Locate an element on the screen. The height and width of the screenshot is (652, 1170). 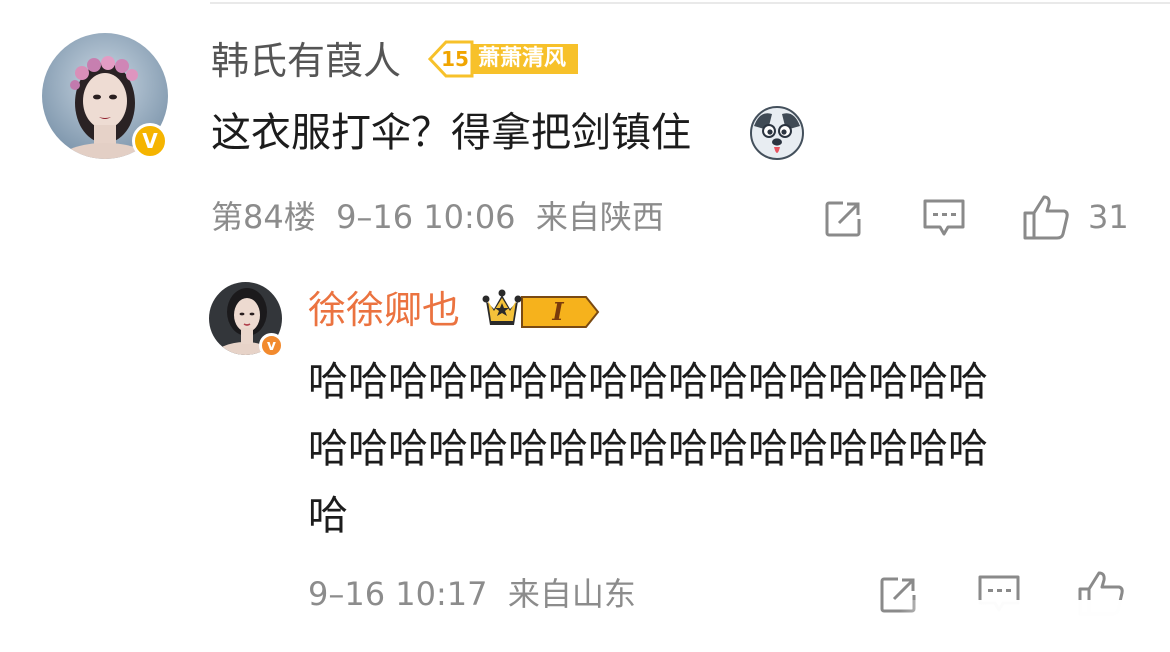
reply-verified-mark: v is located at coordinates (271, 345).